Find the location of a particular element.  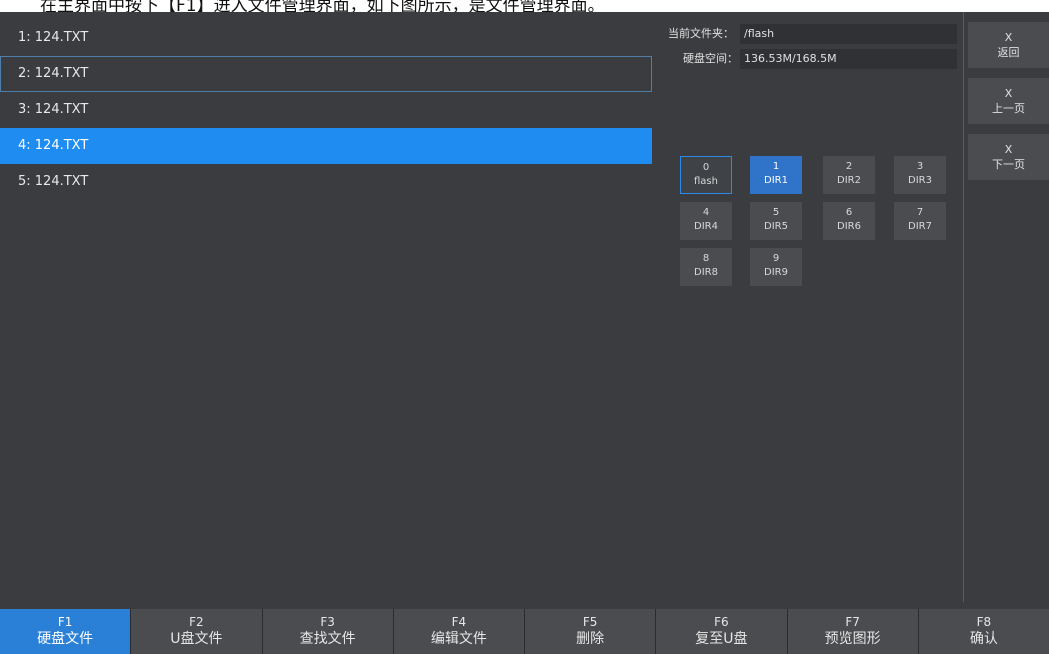

f1-disk-files-button: F1 硬盘文件 is located at coordinates (66, 631).